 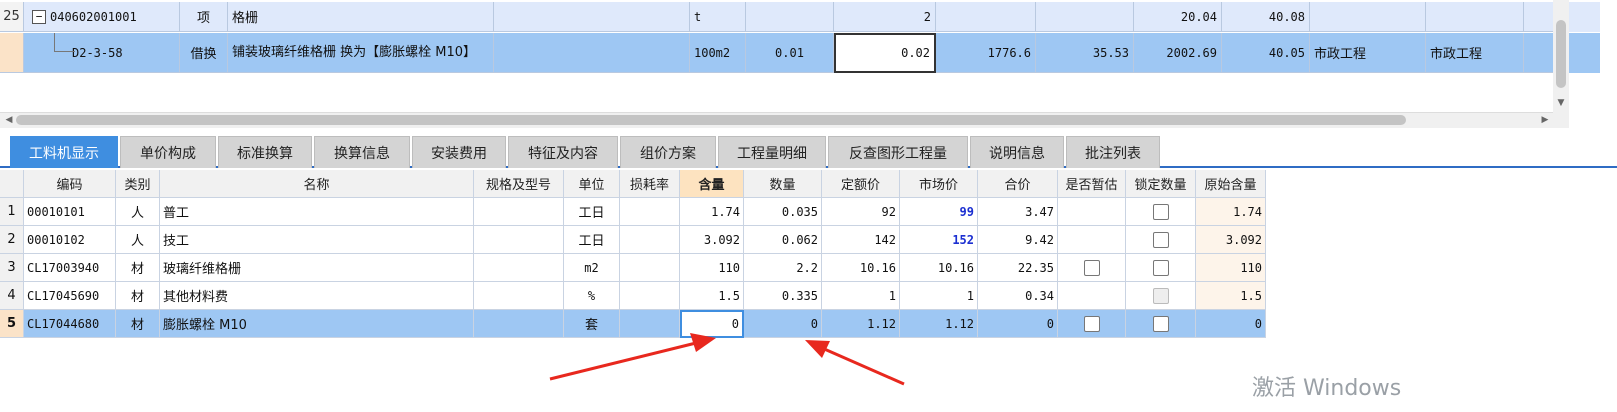 What do you see at coordinates (727, 359) in the screenshot?
I see `annotation-arrows` at bounding box center [727, 359].